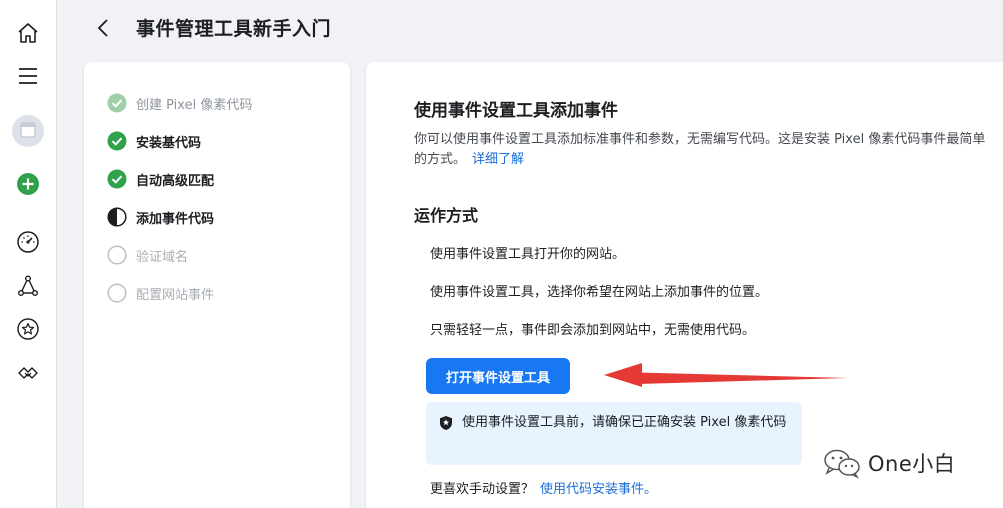  What do you see at coordinates (175, 181) in the screenshot?
I see `step-label: 自动高级匹配` at bounding box center [175, 181].